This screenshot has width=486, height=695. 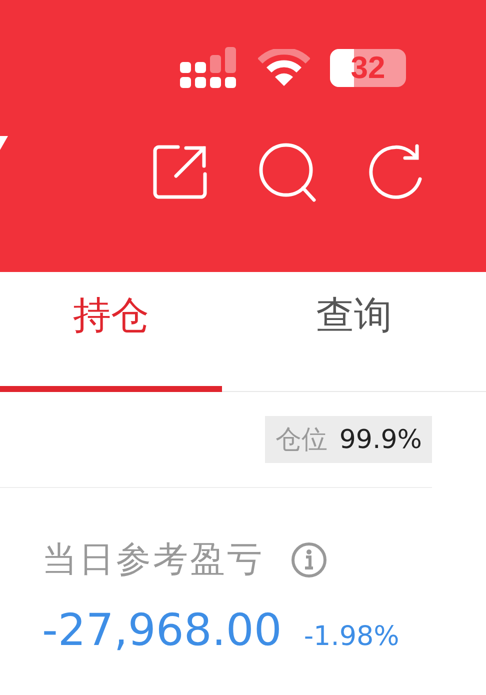 I want to click on share-icon, so click(x=180, y=172).